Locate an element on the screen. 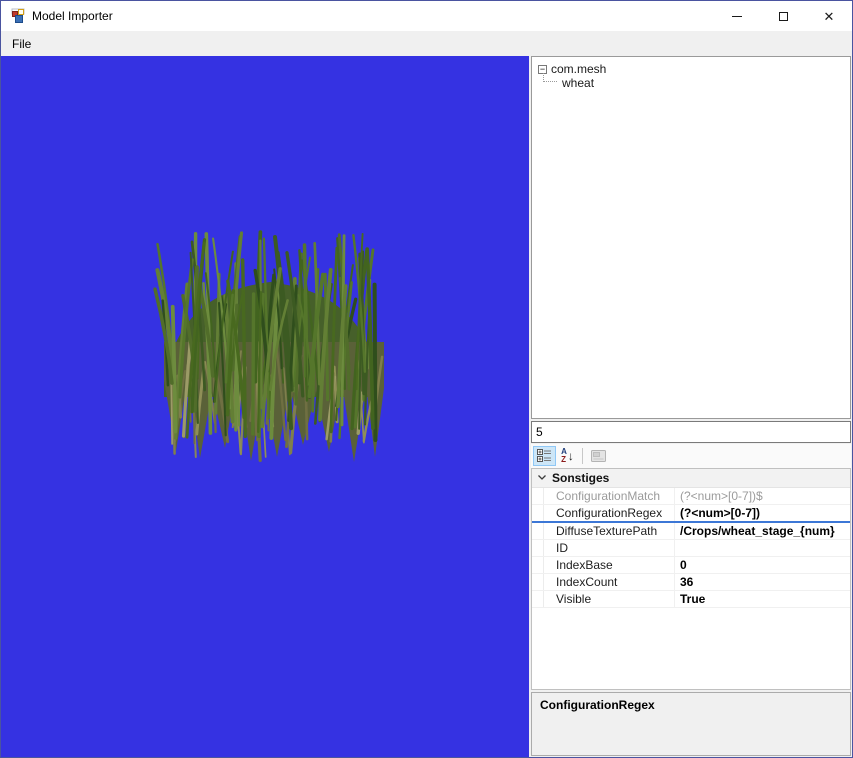  maximize-button is located at coordinates (783, 16).